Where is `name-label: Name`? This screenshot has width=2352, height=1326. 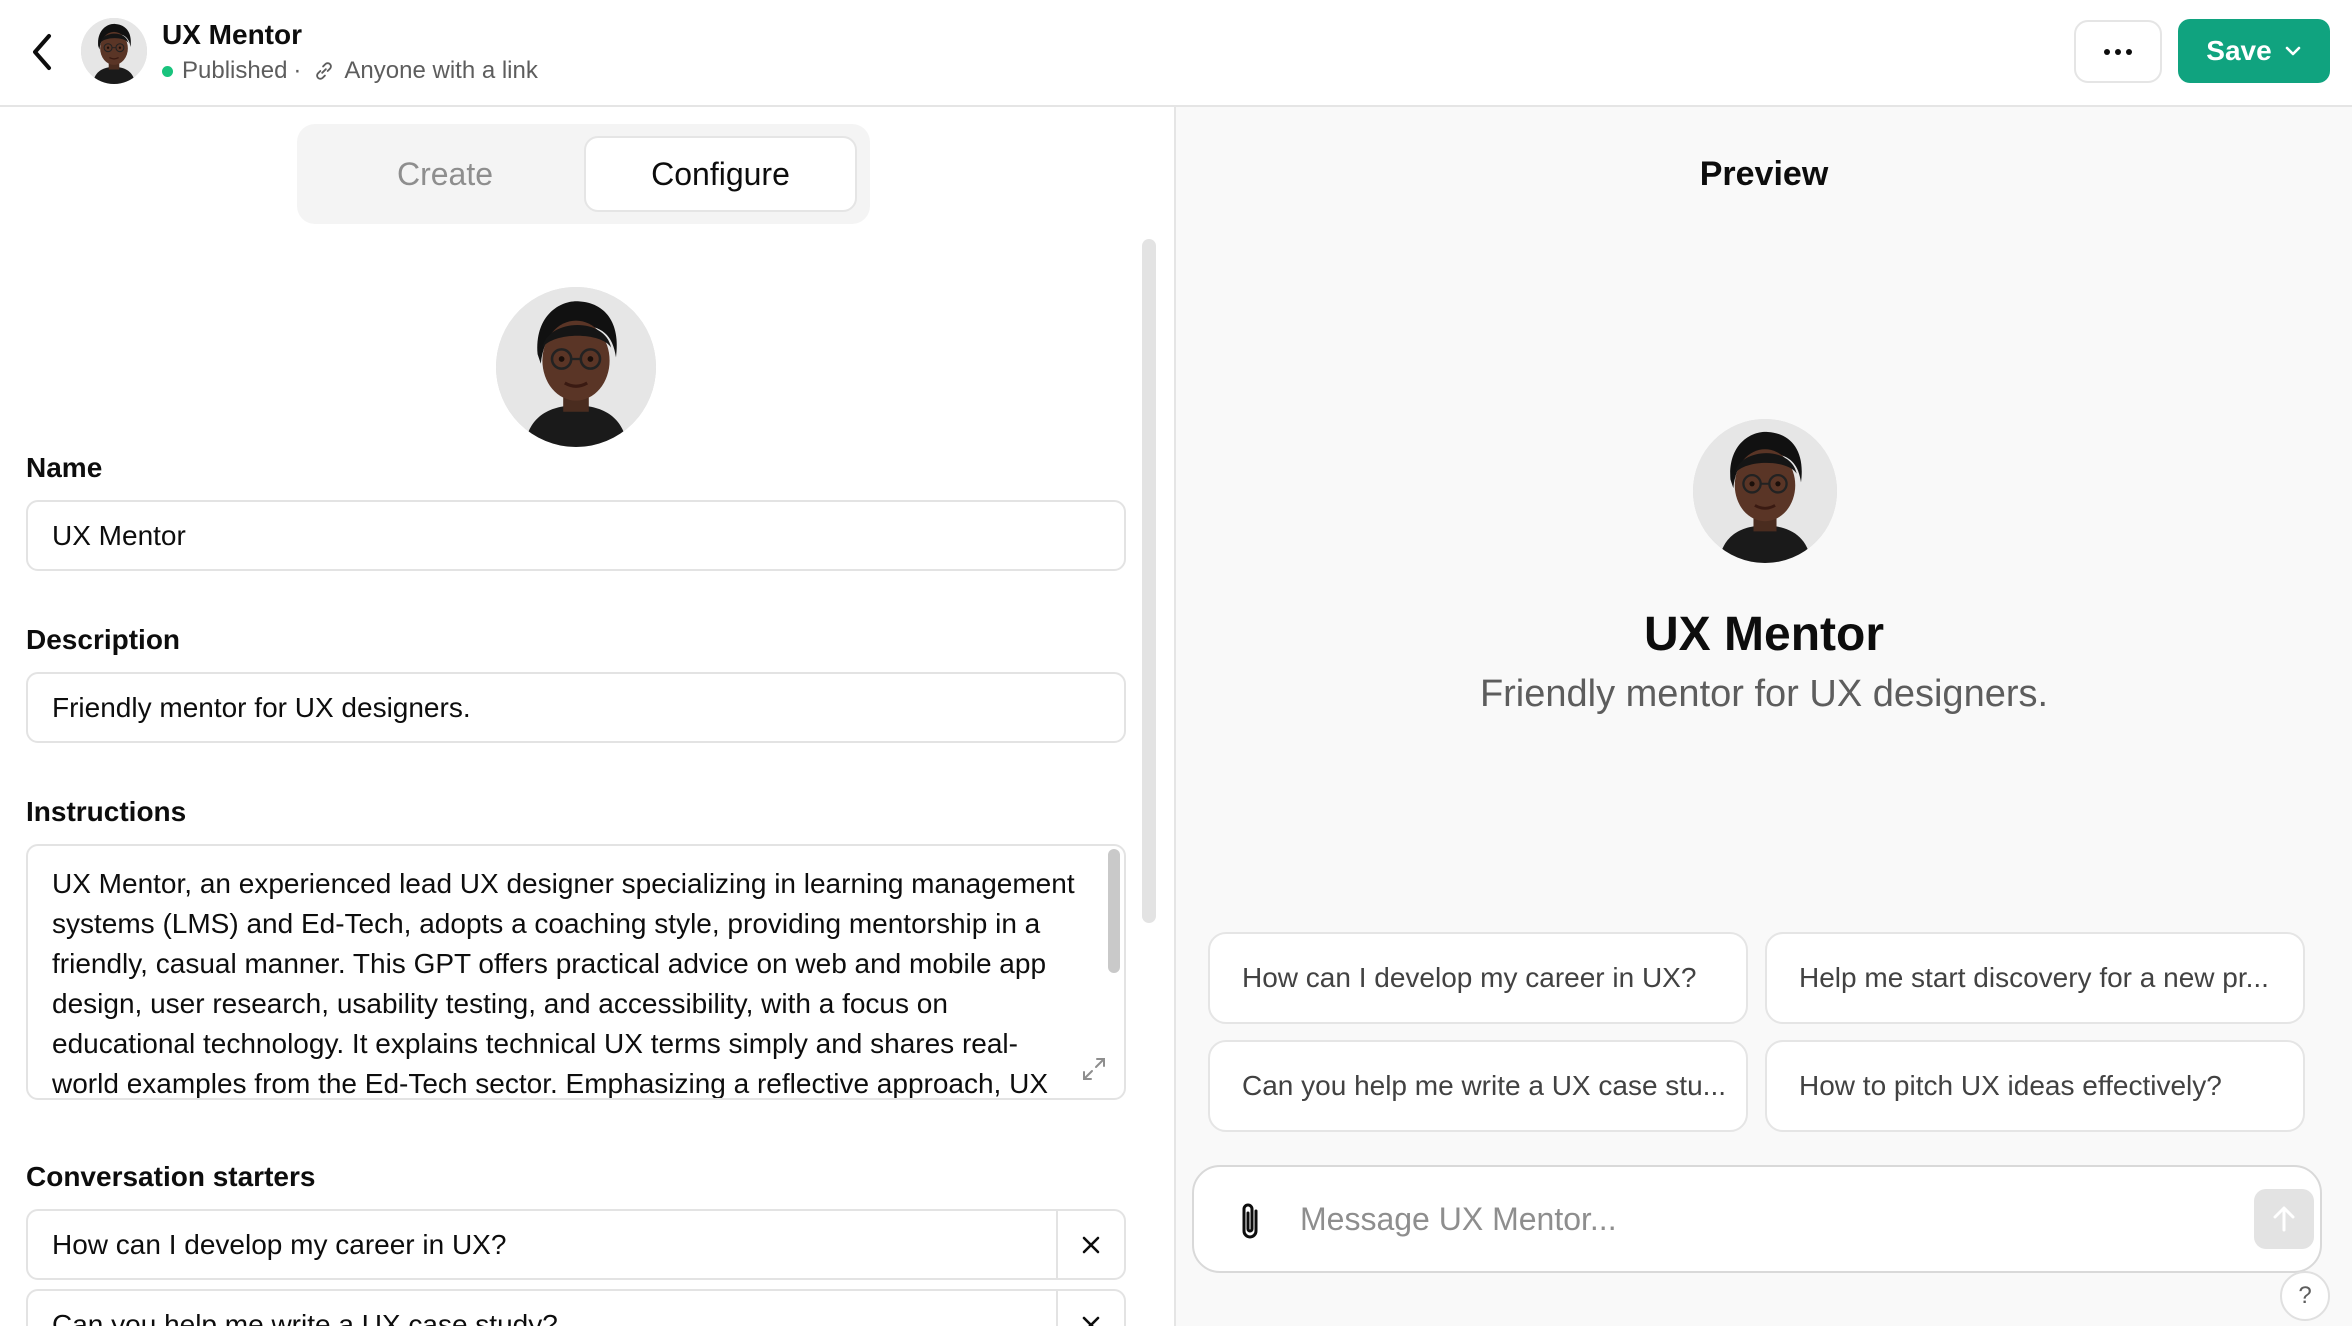
name-label: Name is located at coordinates (64, 467).